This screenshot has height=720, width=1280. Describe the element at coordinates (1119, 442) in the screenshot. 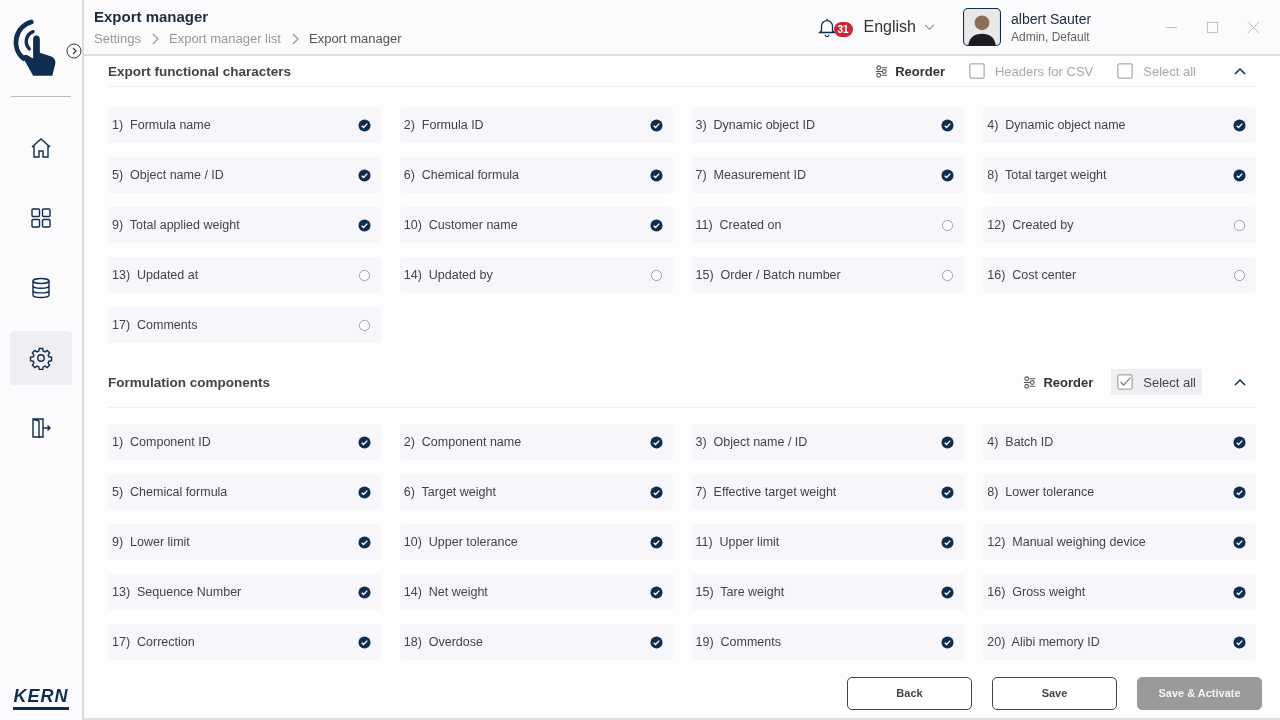

I see `field-option: 4) Batch ID` at that location.